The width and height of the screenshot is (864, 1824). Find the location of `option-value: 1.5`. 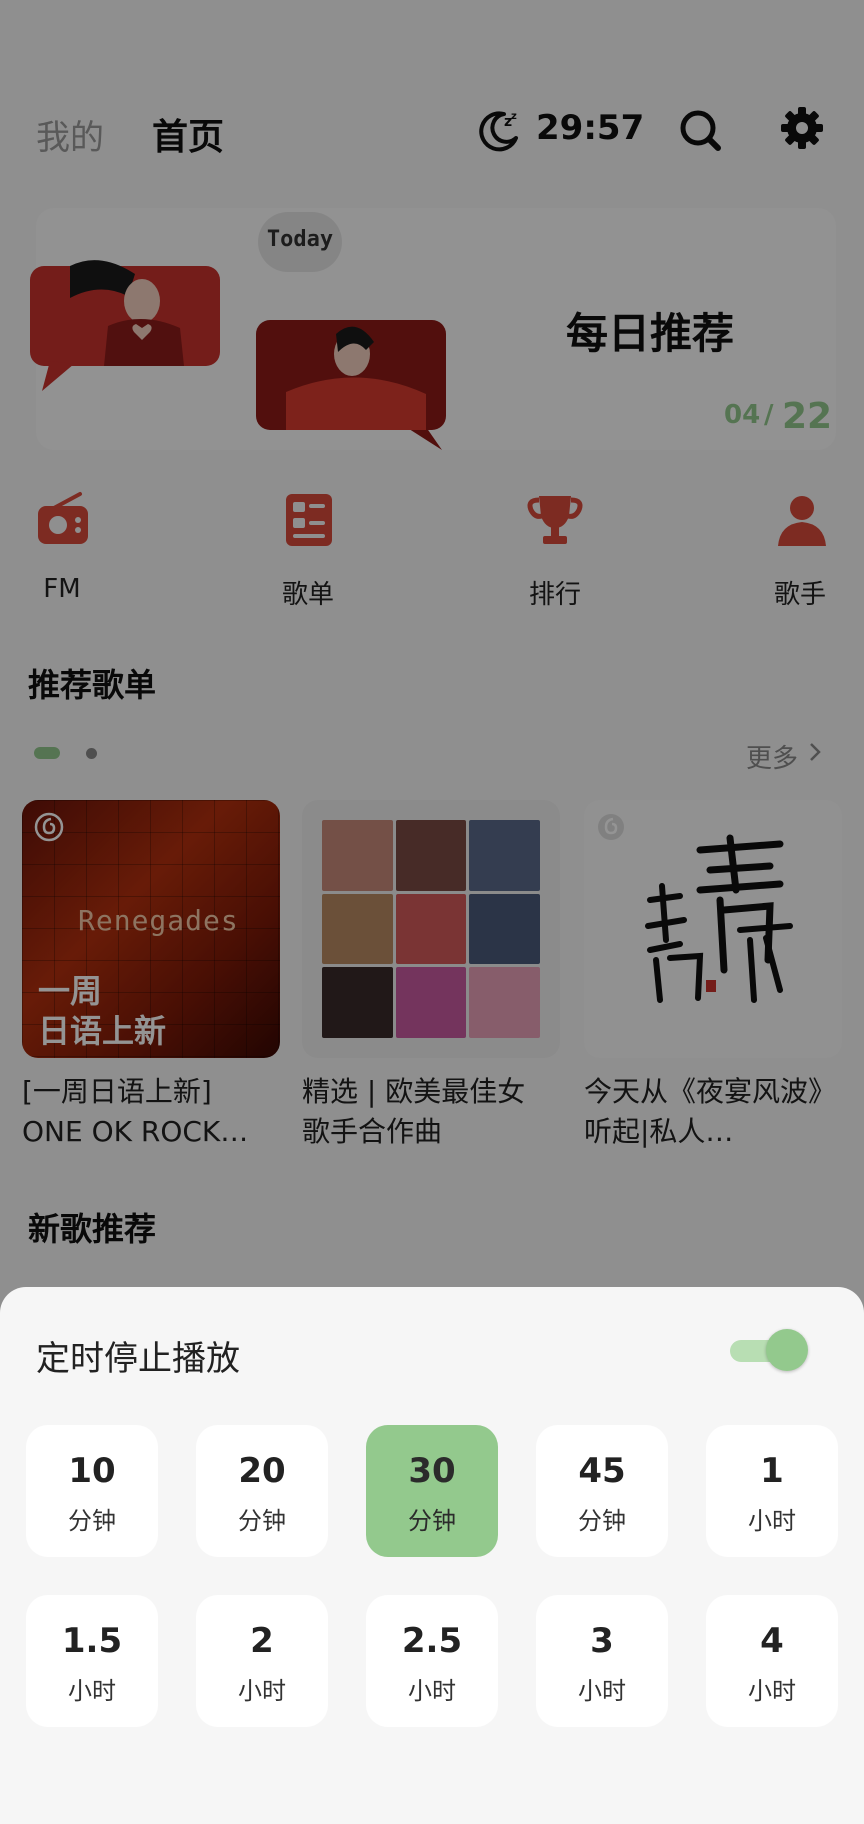

option-value: 1.5 is located at coordinates (92, 1641).